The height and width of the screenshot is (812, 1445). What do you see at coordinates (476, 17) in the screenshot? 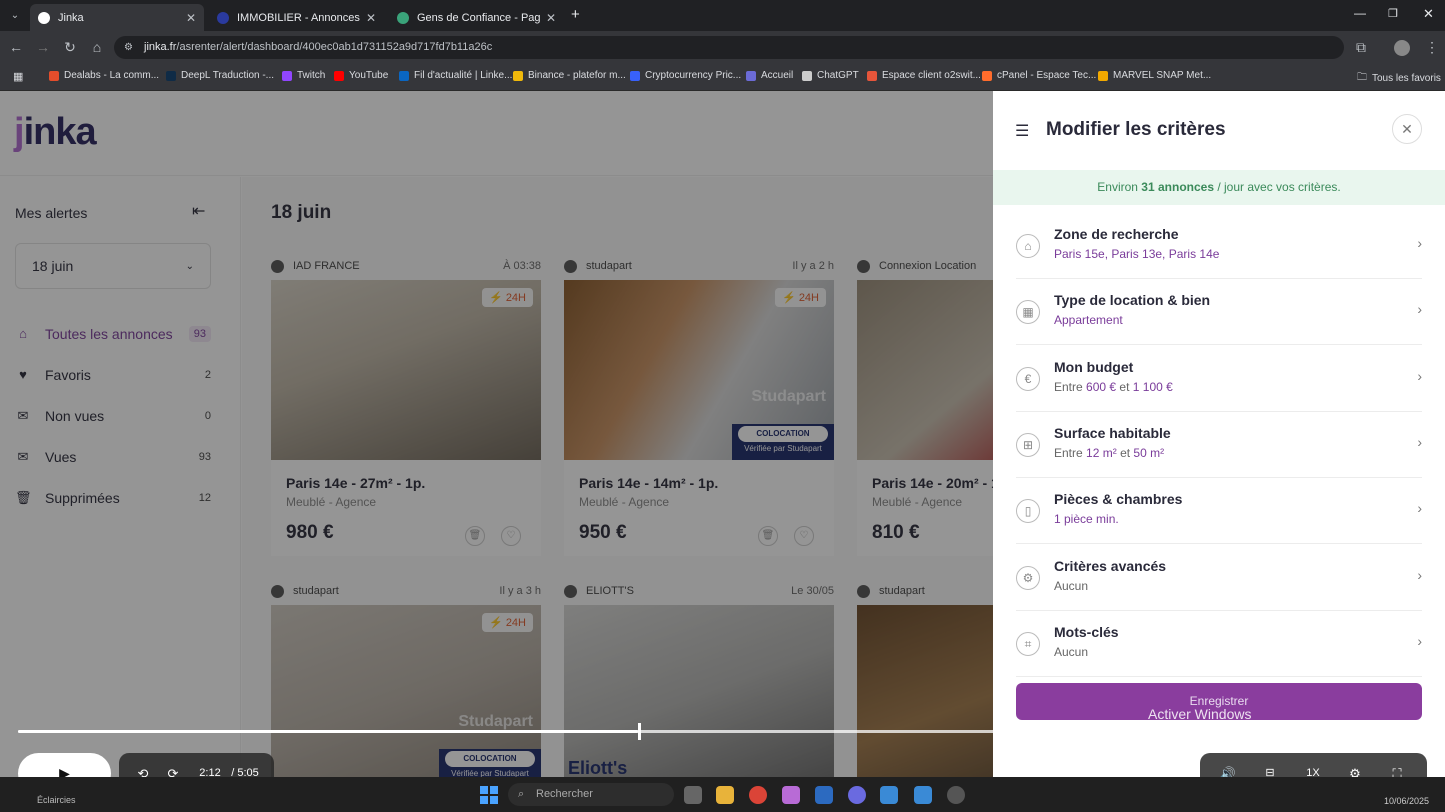
I see `tab-2: Gens de Confiance - Page de re ✕` at bounding box center [476, 17].